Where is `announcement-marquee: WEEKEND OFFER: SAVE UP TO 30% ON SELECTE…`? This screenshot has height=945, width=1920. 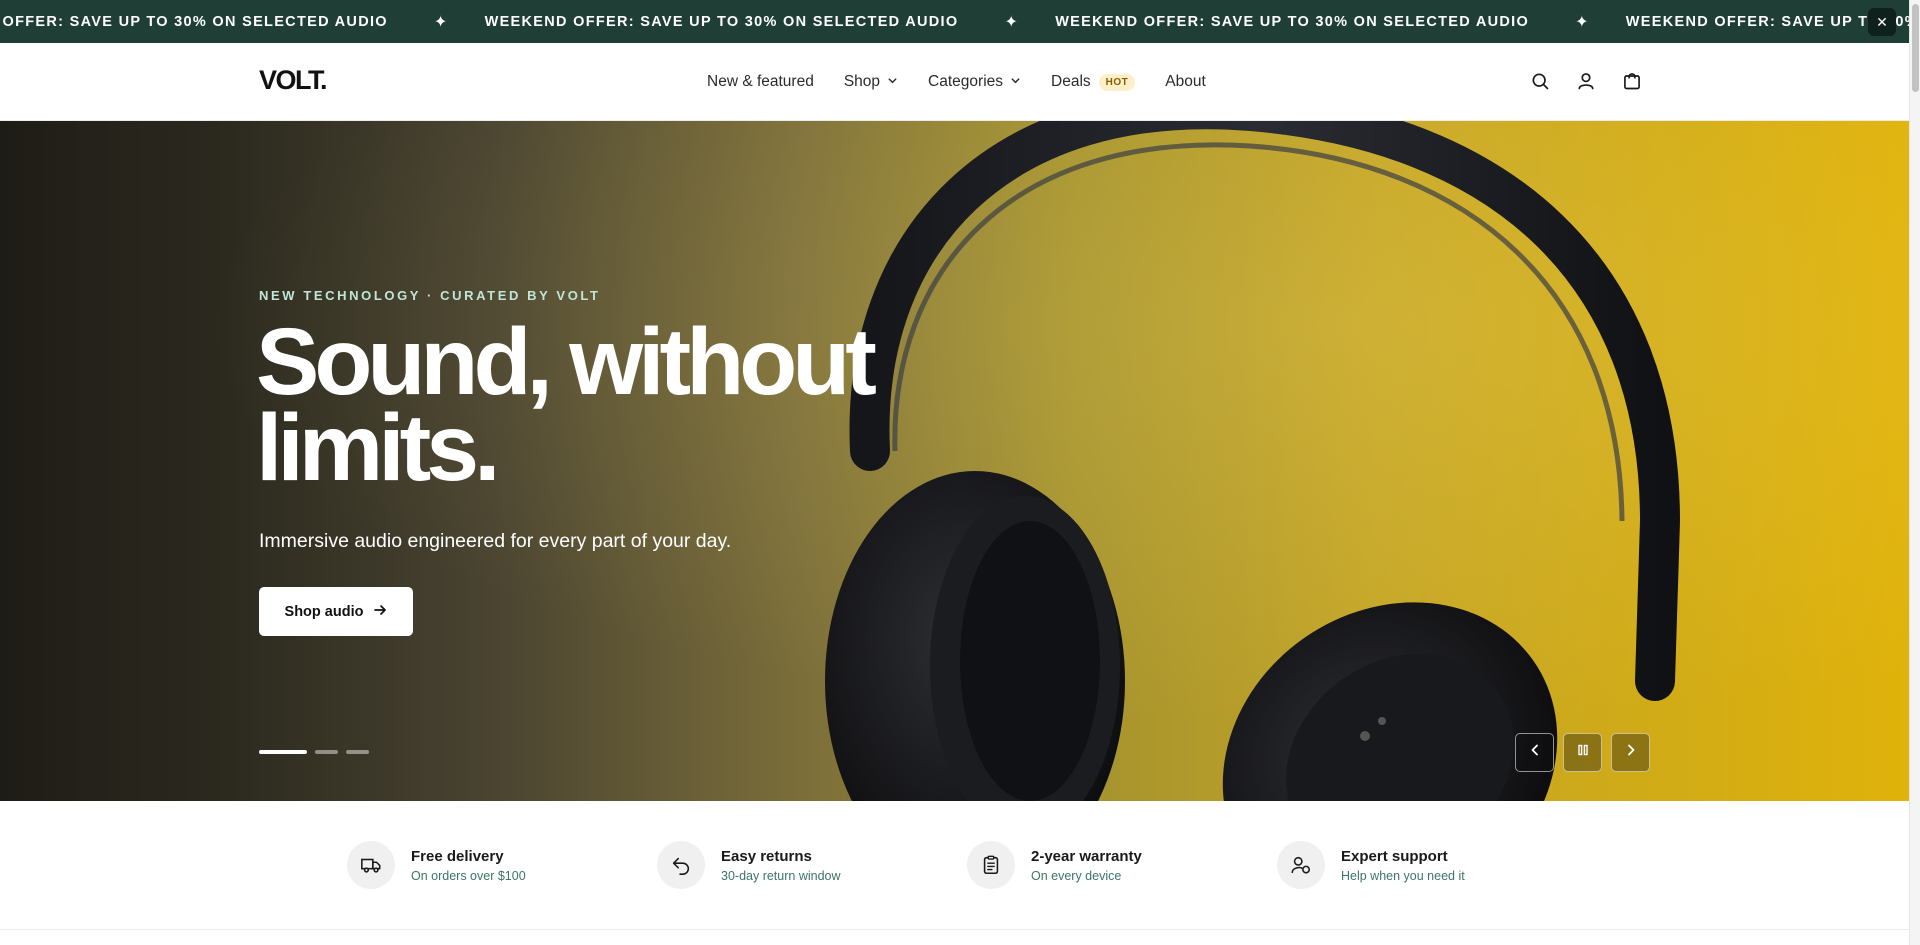
announcement-marquee: WEEKEND OFFER: SAVE UP TO 30% ON SELECTE… is located at coordinates (954, 21).